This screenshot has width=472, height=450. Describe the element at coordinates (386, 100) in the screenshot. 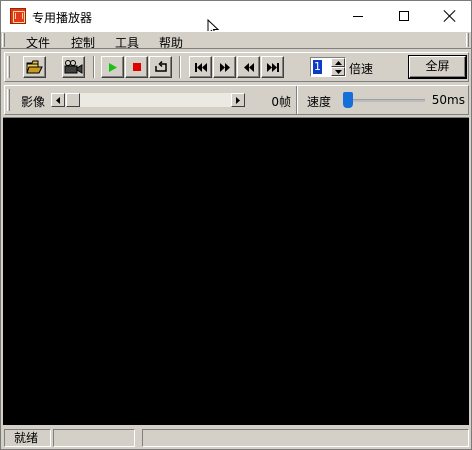

I see `speed-slider-track` at that location.